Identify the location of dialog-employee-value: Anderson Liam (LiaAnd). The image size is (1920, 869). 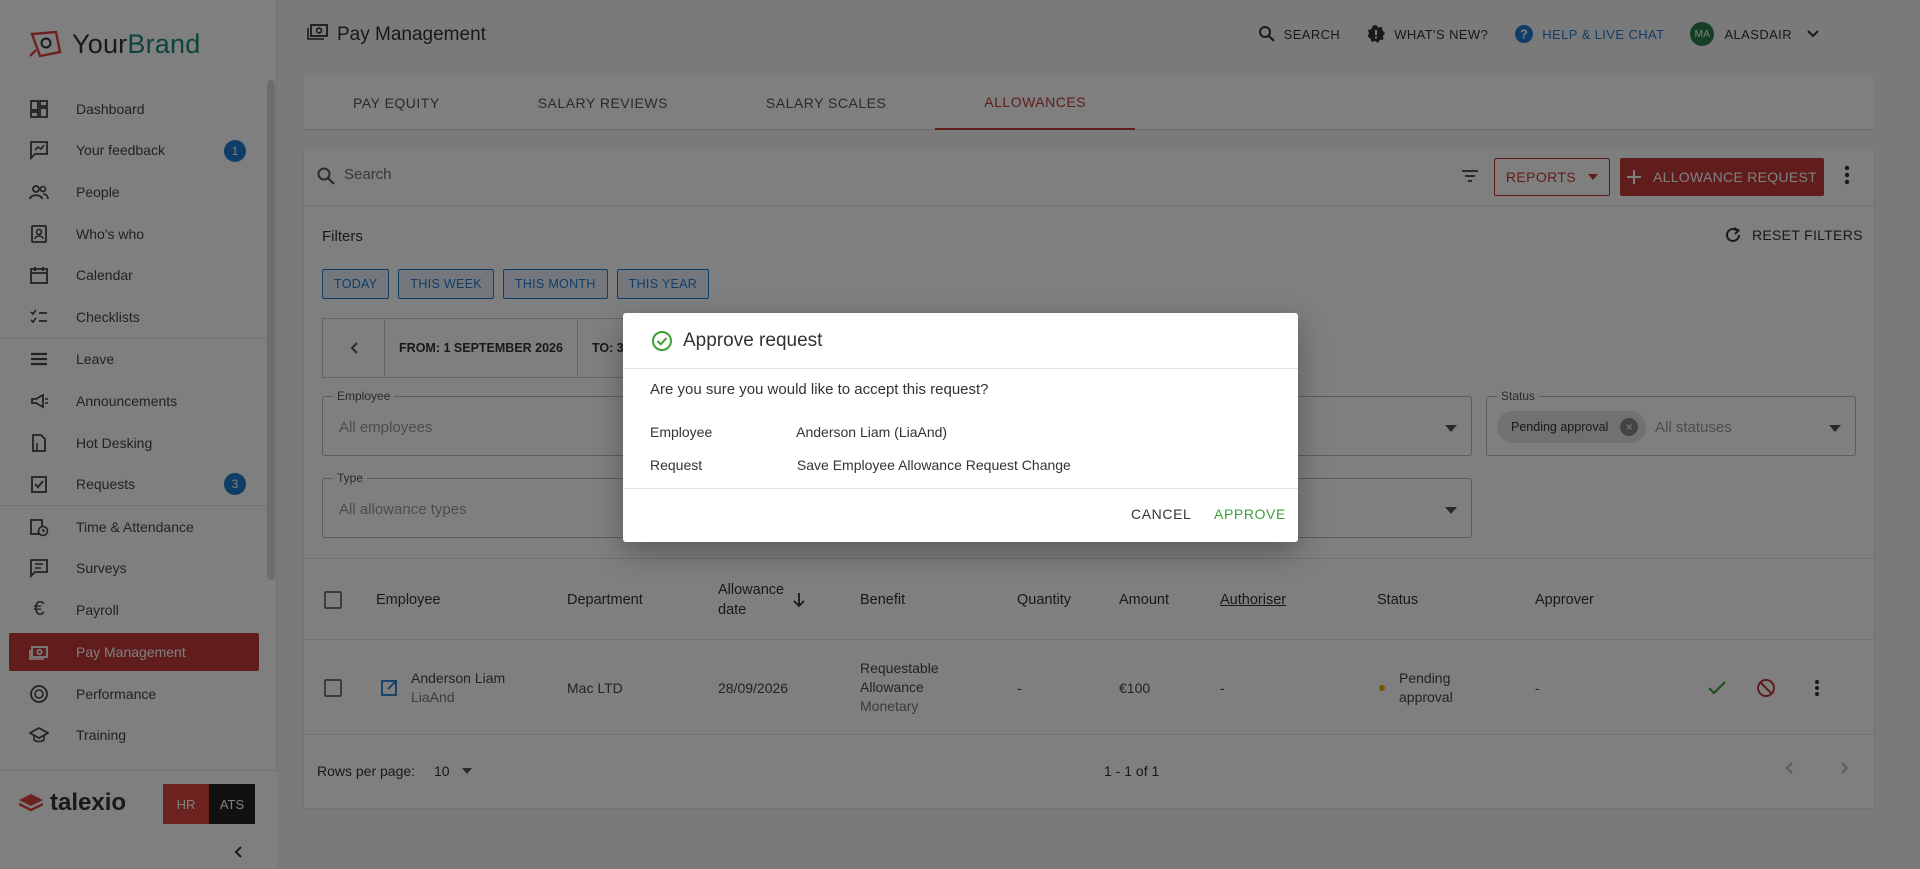
(872, 432).